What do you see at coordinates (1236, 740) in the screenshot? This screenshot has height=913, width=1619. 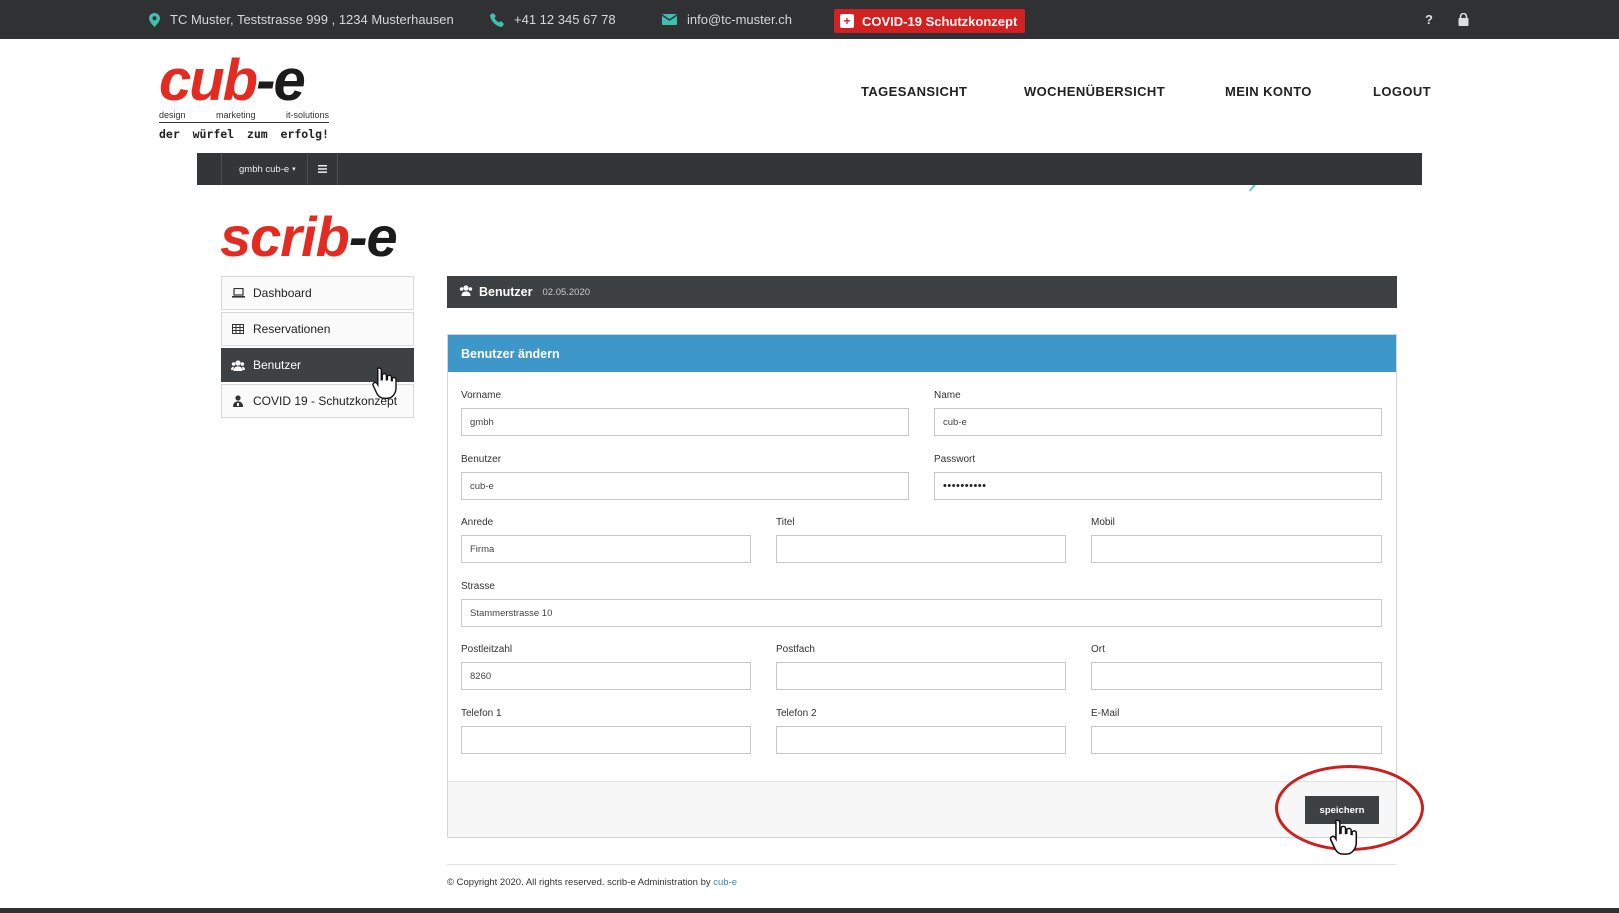 I see `email-field` at bounding box center [1236, 740].